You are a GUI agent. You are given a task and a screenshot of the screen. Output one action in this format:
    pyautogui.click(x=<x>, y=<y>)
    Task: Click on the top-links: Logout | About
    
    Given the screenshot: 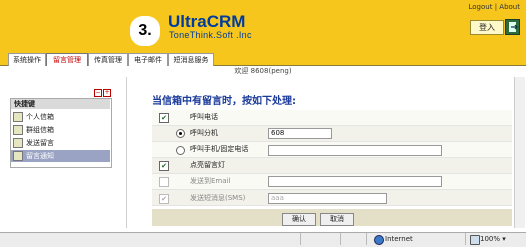 What is the action you would take?
    pyautogui.click(x=495, y=7)
    